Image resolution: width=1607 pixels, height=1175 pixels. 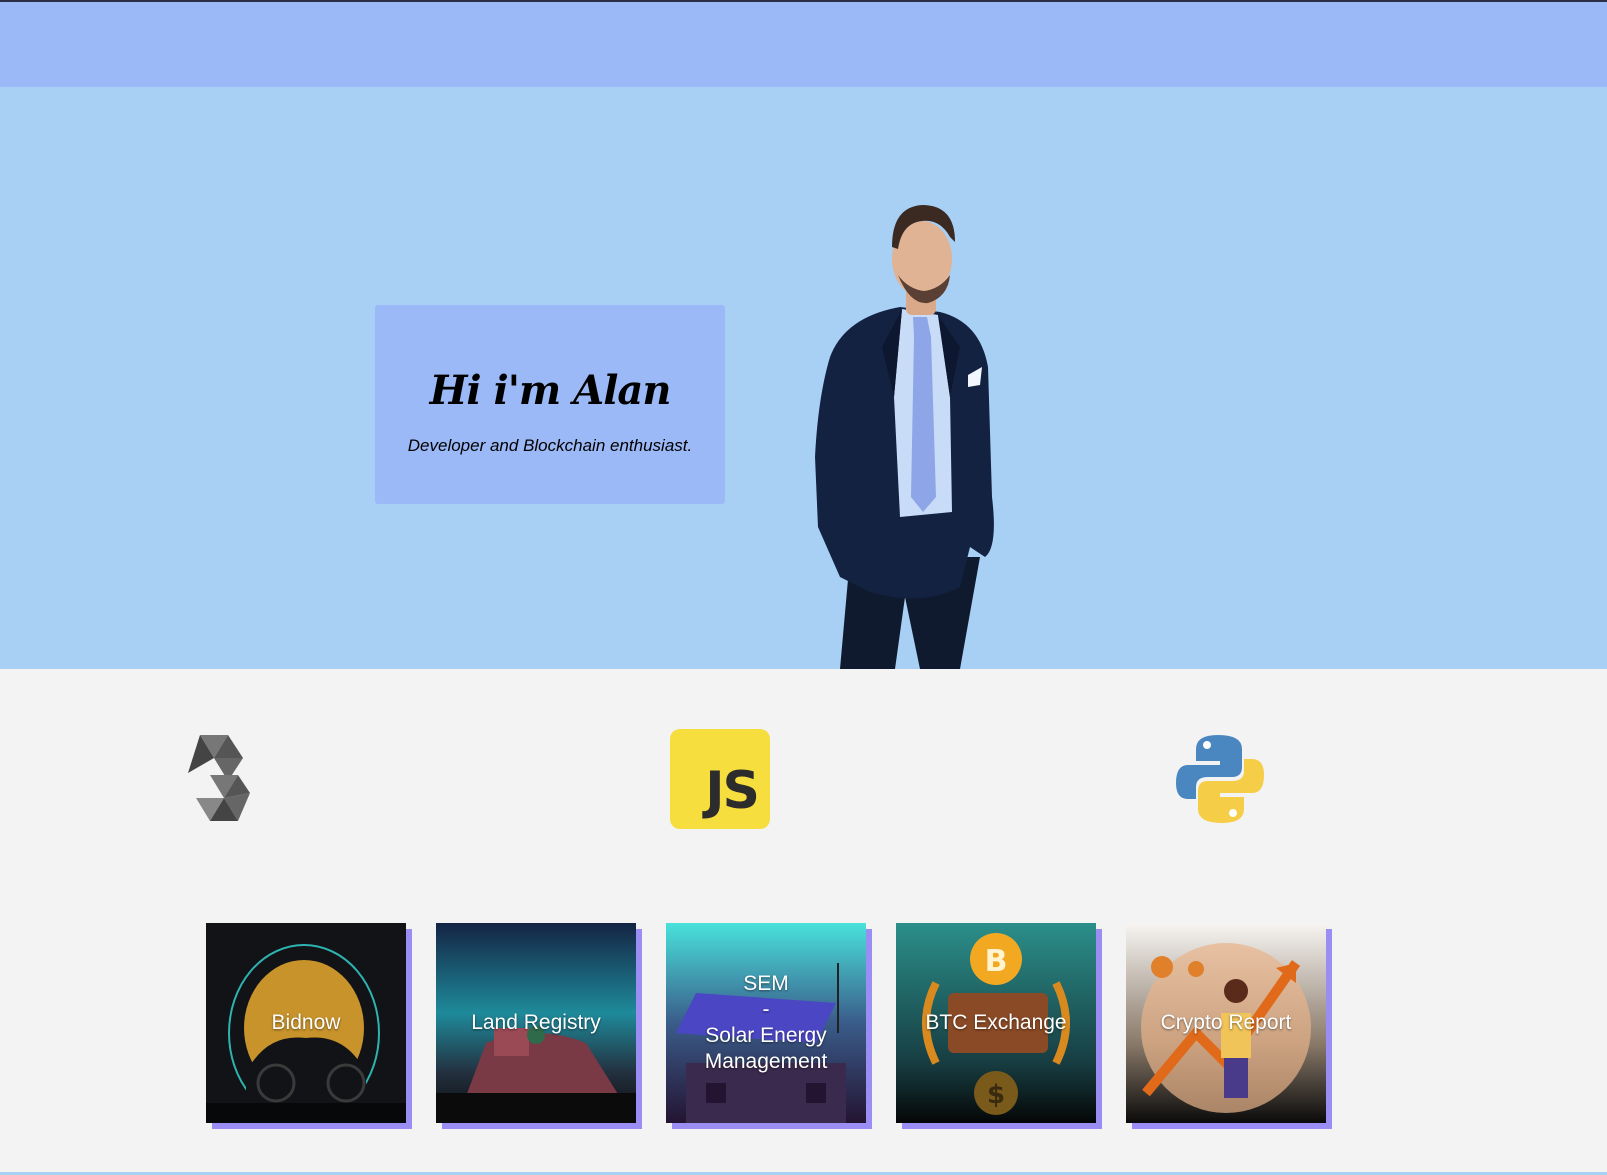 I want to click on project-card-land-registry: Land Registry, so click(x=536, y=1023).